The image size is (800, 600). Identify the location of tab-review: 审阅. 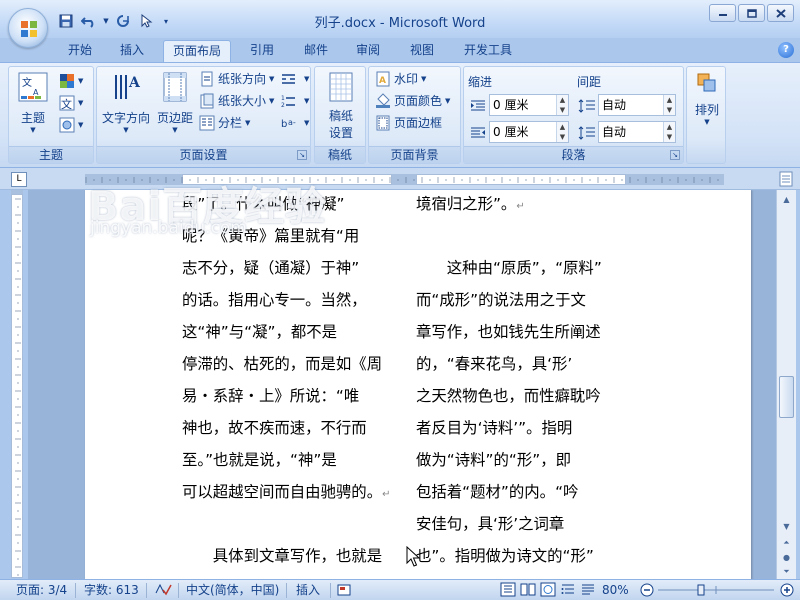
(368, 51).